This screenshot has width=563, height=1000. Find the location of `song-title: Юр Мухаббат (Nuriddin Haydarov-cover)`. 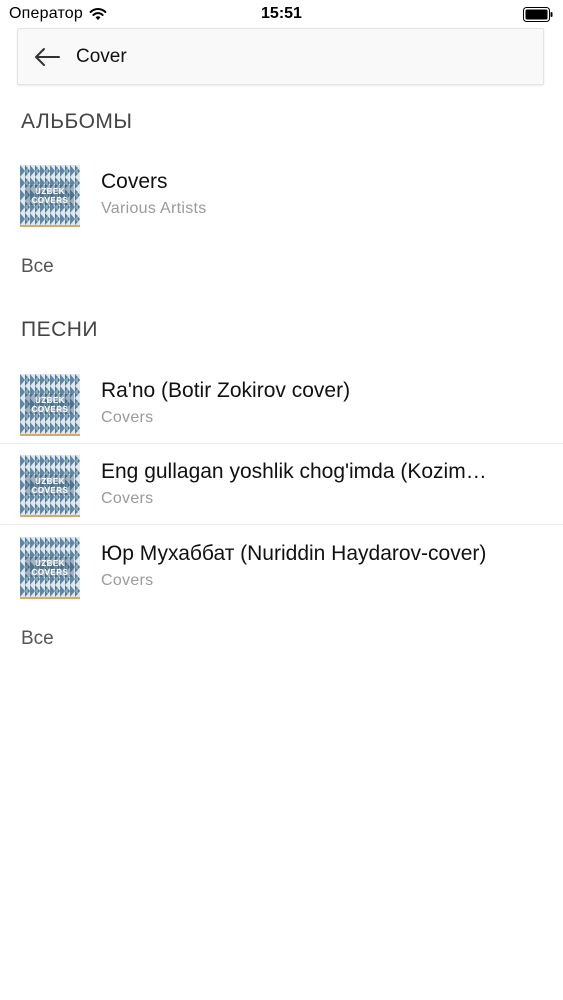

song-title: Юр Мухаббат (Nuriddin Haydarov-cover) is located at coordinates (294, 553).